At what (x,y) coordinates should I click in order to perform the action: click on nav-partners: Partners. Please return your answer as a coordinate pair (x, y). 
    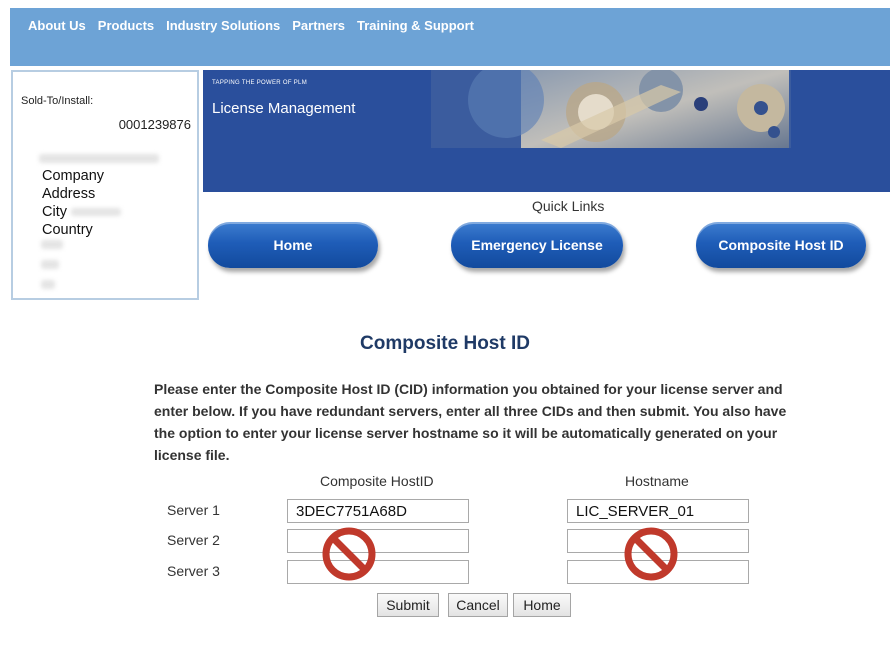
    Looking at the image, I should click on (318, 25).